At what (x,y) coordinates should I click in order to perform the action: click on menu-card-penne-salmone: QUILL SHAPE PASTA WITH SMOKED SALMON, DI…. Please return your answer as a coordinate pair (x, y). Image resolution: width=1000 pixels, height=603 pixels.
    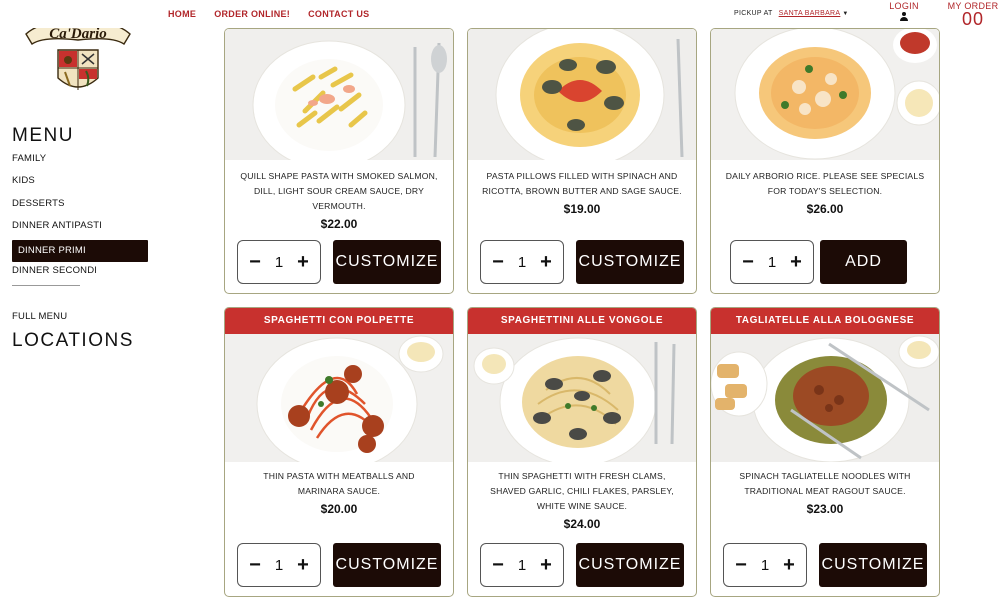
    Looking at the image, I should click on (339, 161).